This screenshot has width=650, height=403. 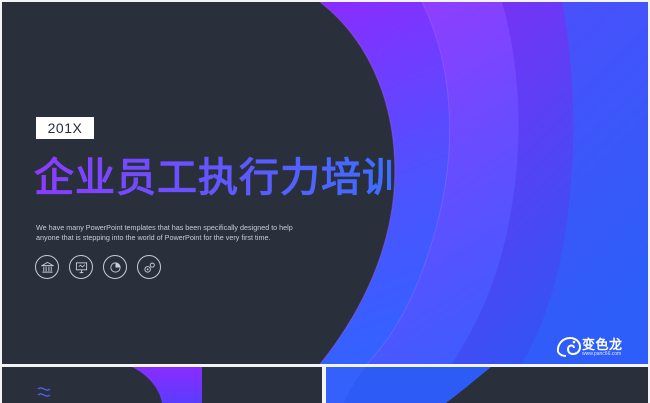 I want to click on brand-logo: 变色龙 www.panc66.com, so click(x=599, y=346).